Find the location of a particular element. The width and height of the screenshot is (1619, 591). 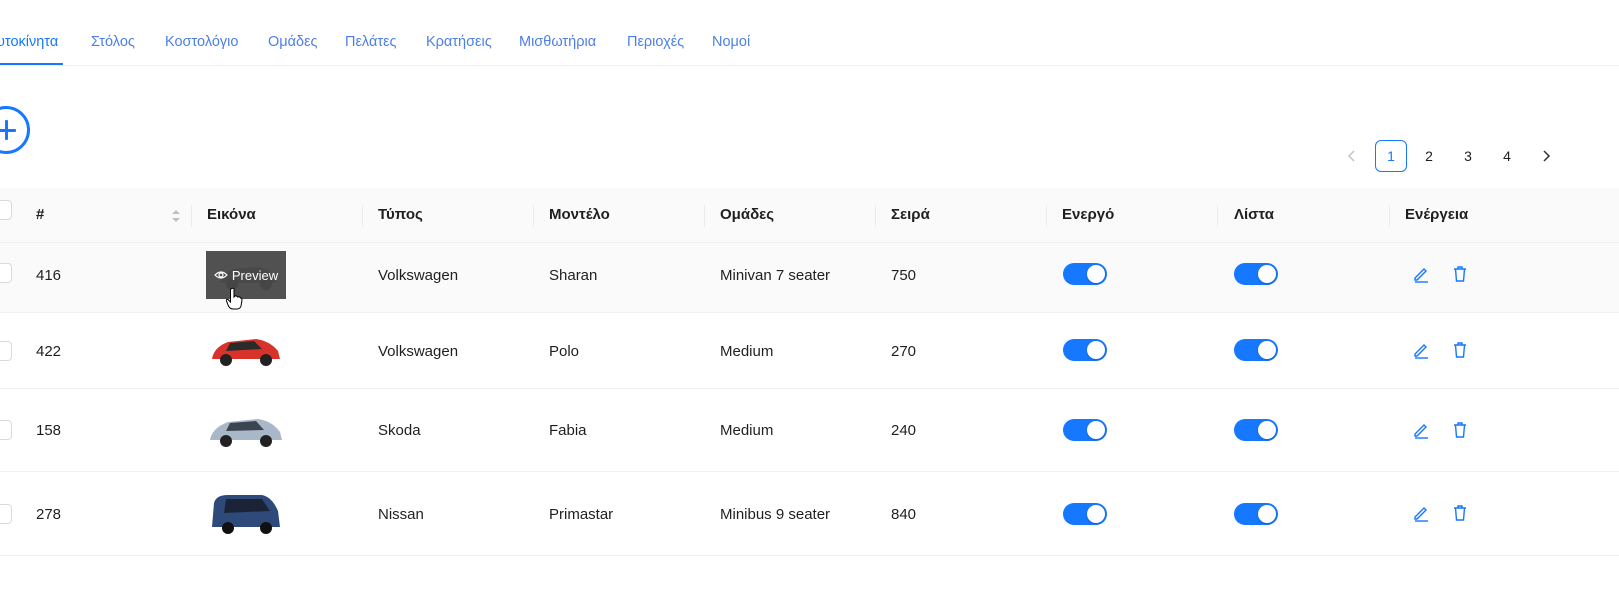

tab-areas: Περιοχές is located at coordinates (655, 42).